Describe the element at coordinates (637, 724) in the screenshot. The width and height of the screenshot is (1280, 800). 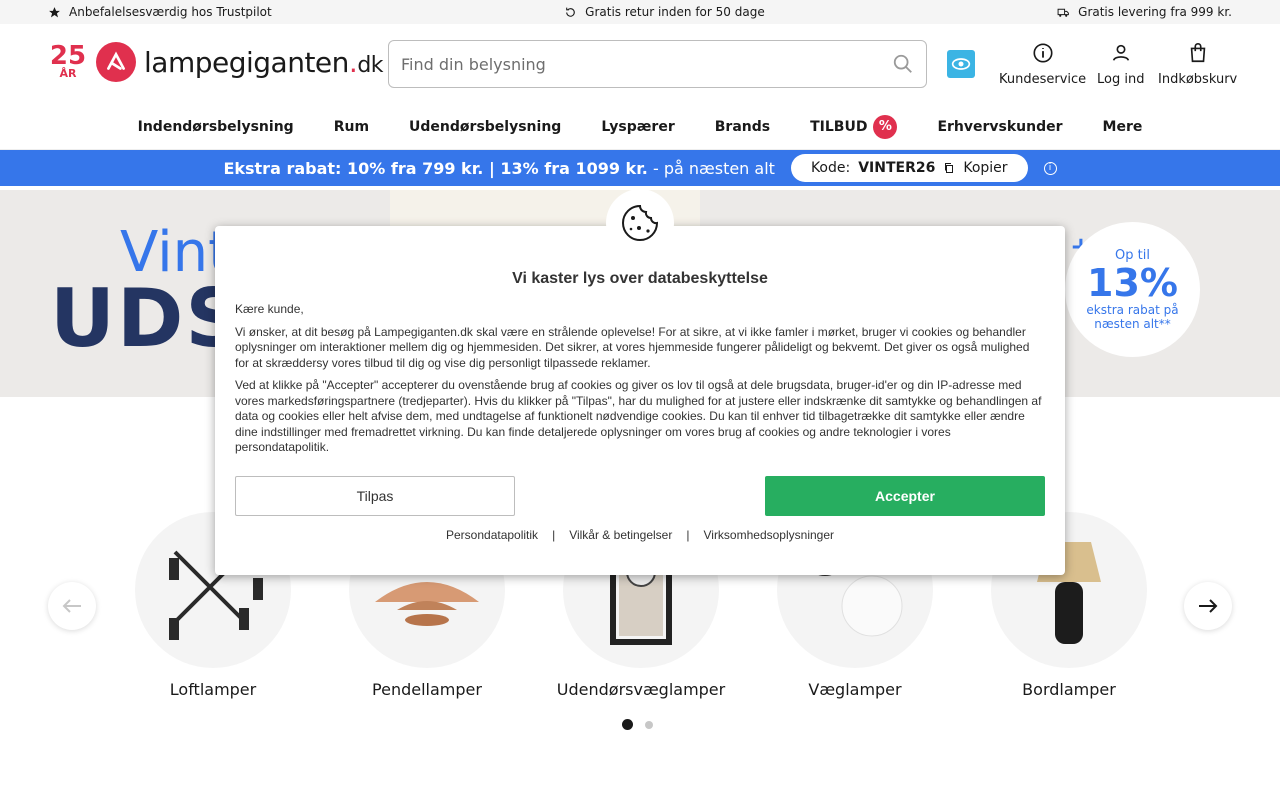
I see `carousel-pagination` at that location.